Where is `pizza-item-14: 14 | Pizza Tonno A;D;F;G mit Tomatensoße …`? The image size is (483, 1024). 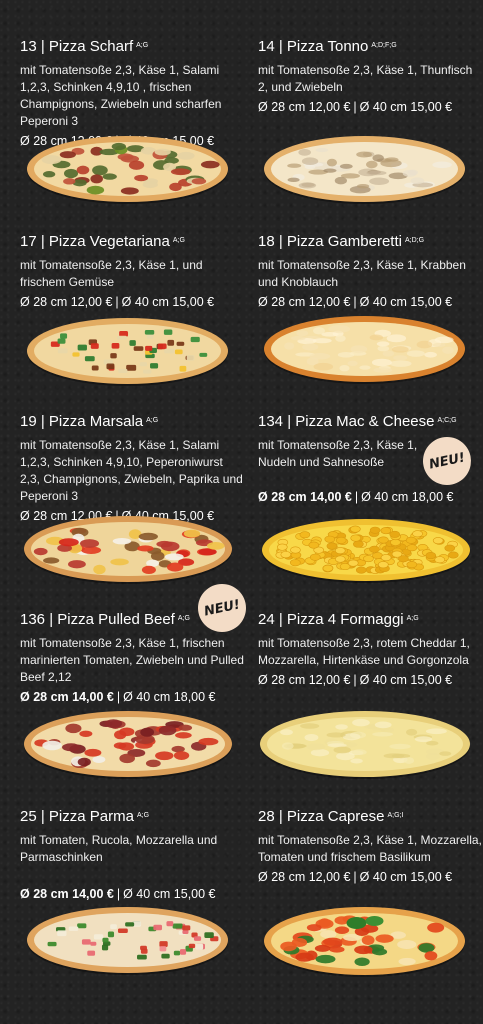
pizza-item-14: 14 | Pizza Tonno A;D;F;G mit Tomatensoße … is located at coordinates (370, 77).